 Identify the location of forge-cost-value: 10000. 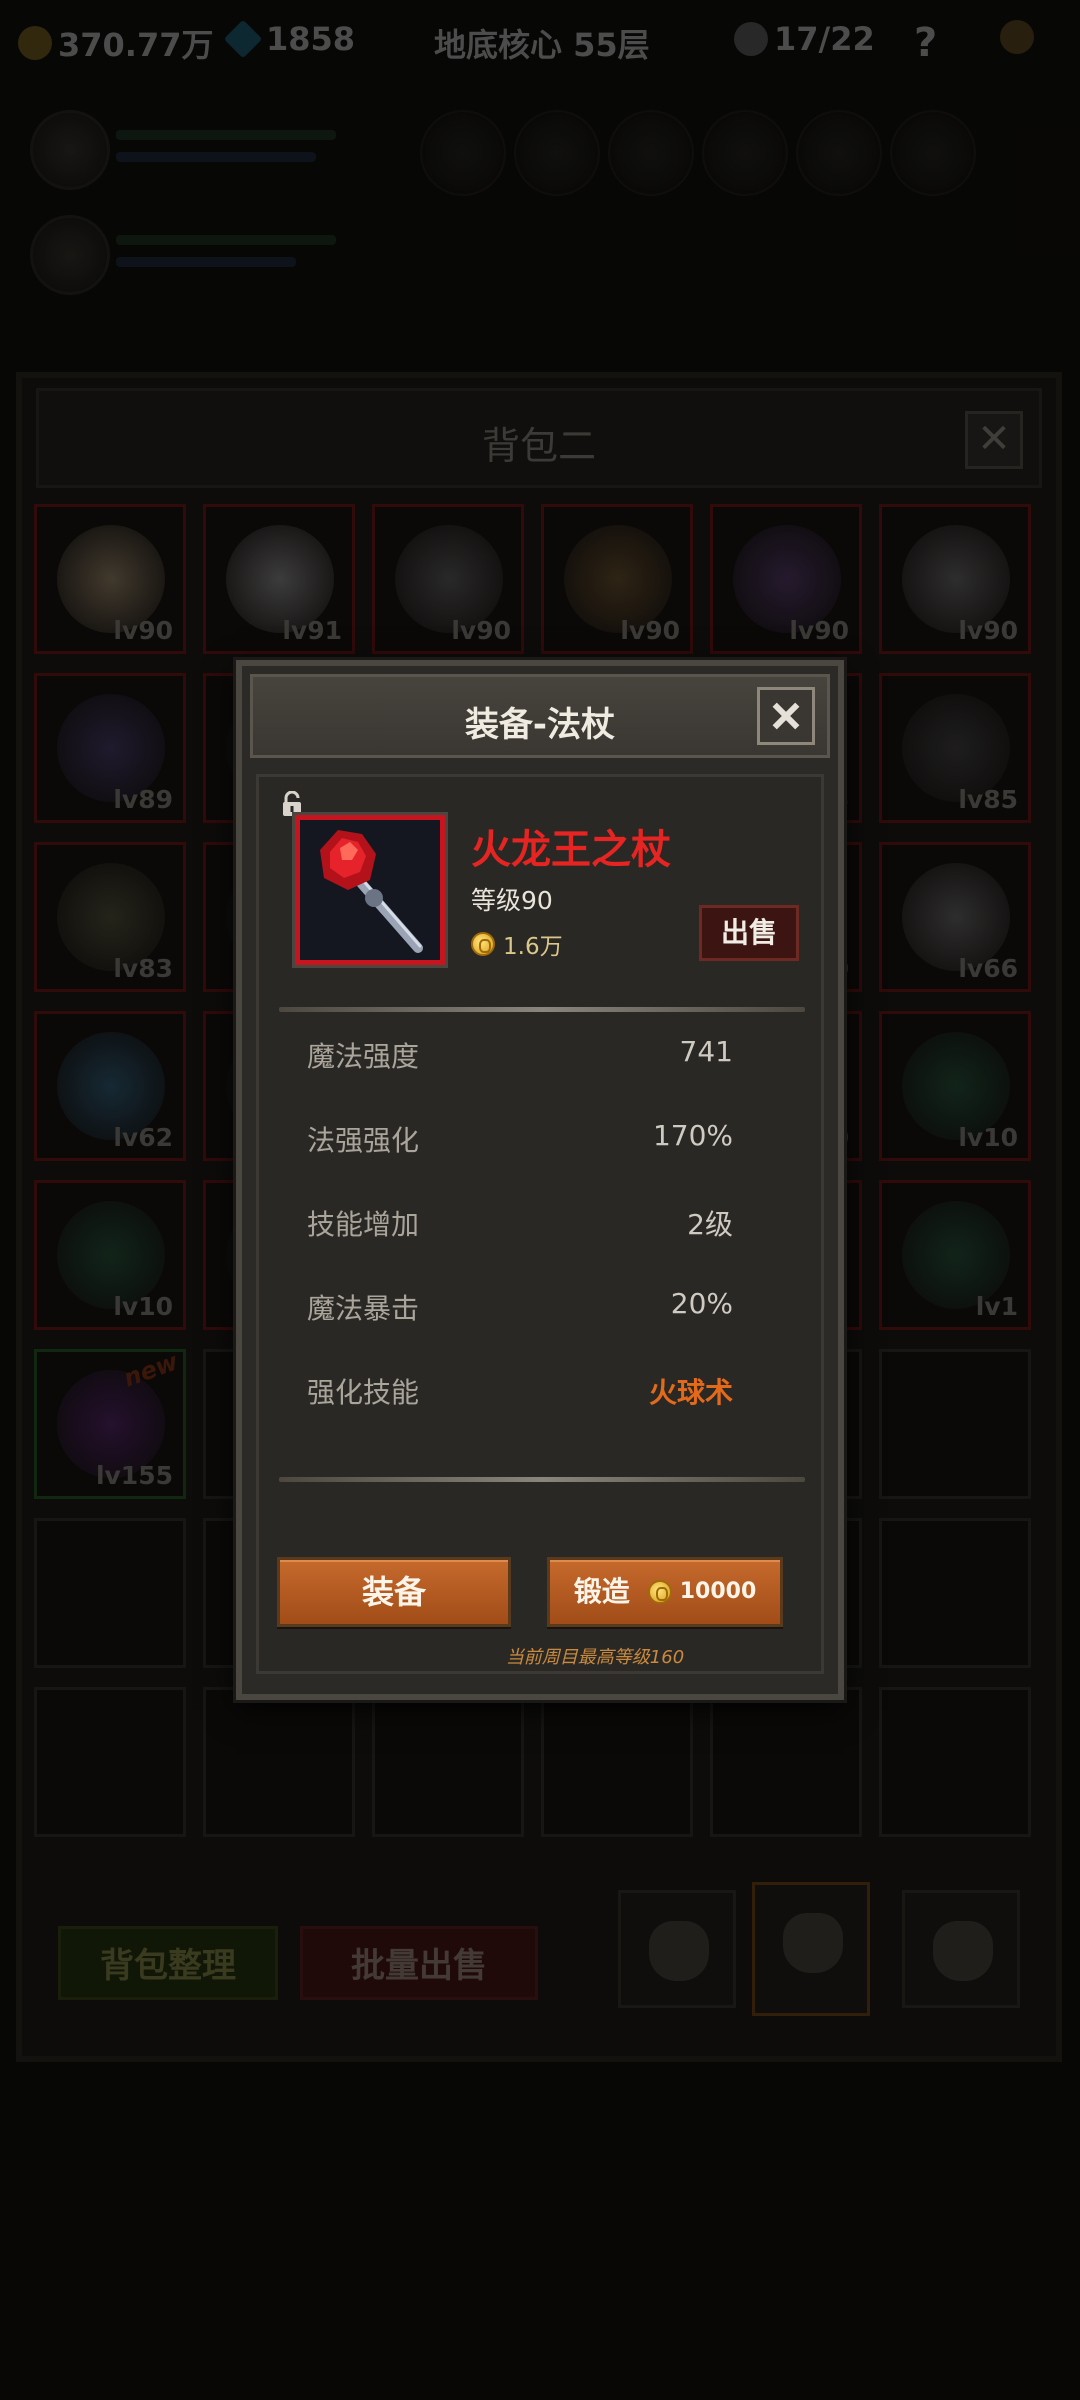
(718, 1591).